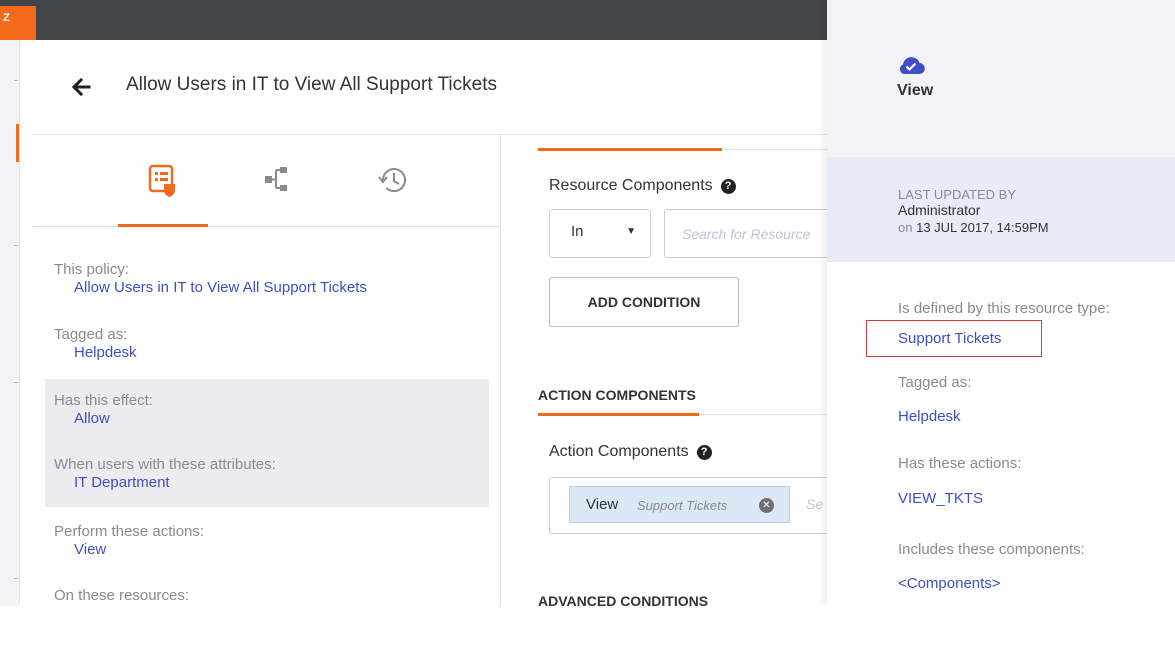 This screenshot has height=655, width=1175. I want to click on hierarchy-tree-icon, so click(276, 179).